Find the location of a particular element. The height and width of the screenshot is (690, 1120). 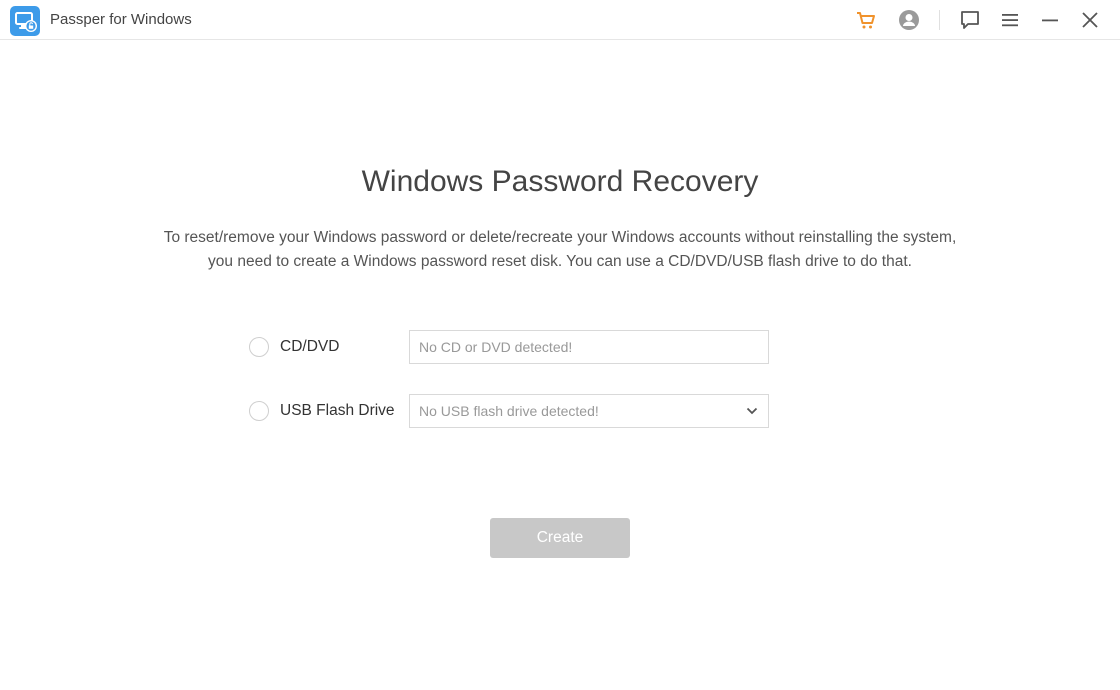

create-button: Create is located at coordinates (560, 538).